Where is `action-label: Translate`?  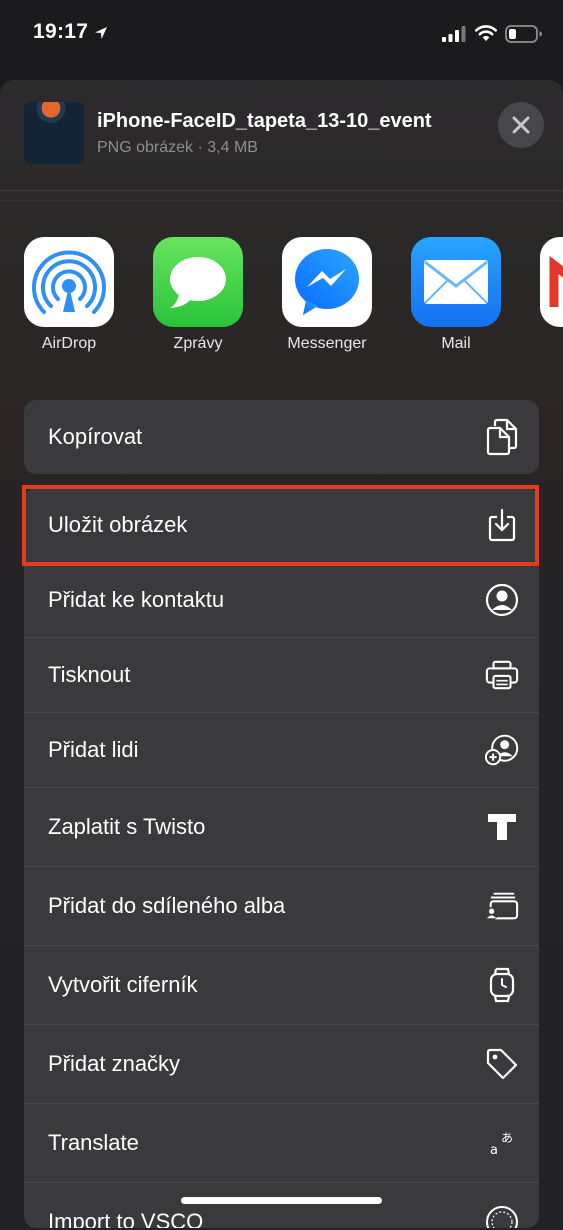
action-label: Translate is located at coordinates (93, 1142).